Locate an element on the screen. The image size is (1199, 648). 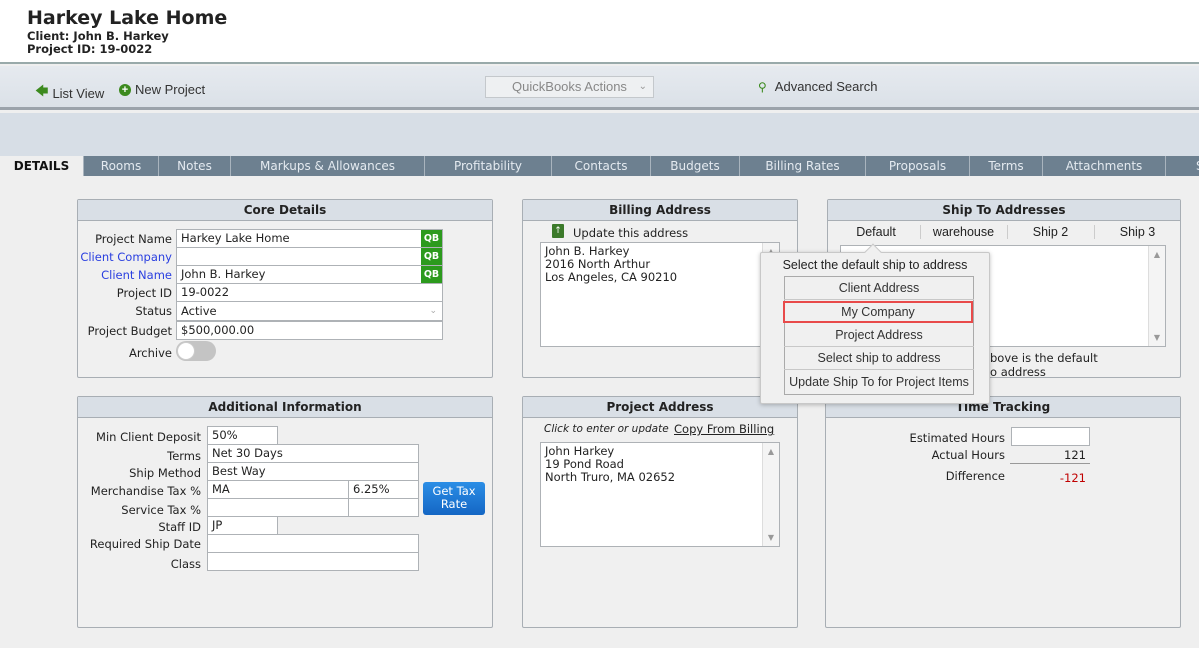
divider is located at coordinates (1050, 463).